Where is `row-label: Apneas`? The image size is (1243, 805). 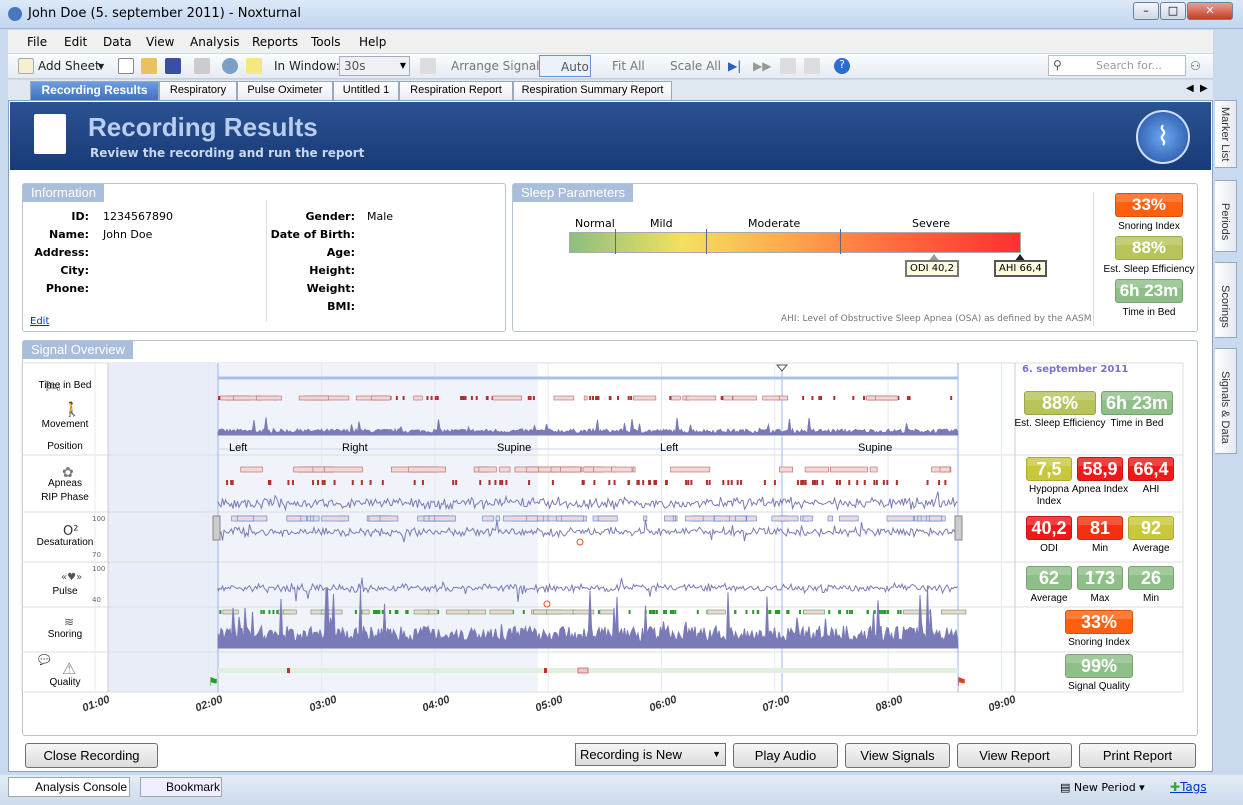
row-label: Apneas is located at coordinates (65, 483).